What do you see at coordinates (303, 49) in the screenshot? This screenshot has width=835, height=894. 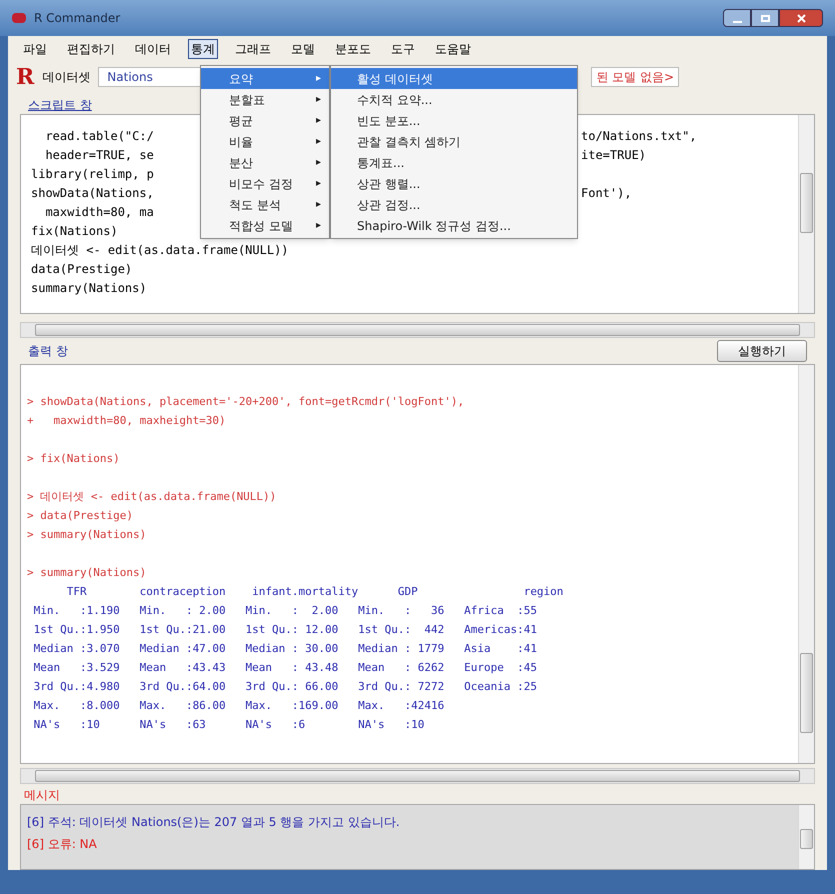 I see `menu-item: 모델` at bounding box center [303, 49].